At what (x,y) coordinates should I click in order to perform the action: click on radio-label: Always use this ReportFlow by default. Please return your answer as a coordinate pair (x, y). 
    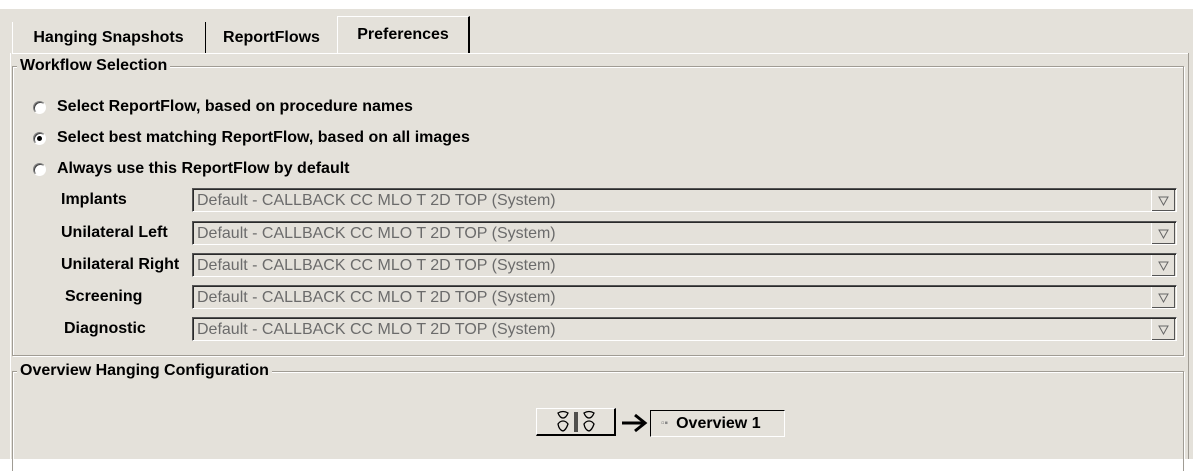
    Looking at the image, I should click on (203, 168).